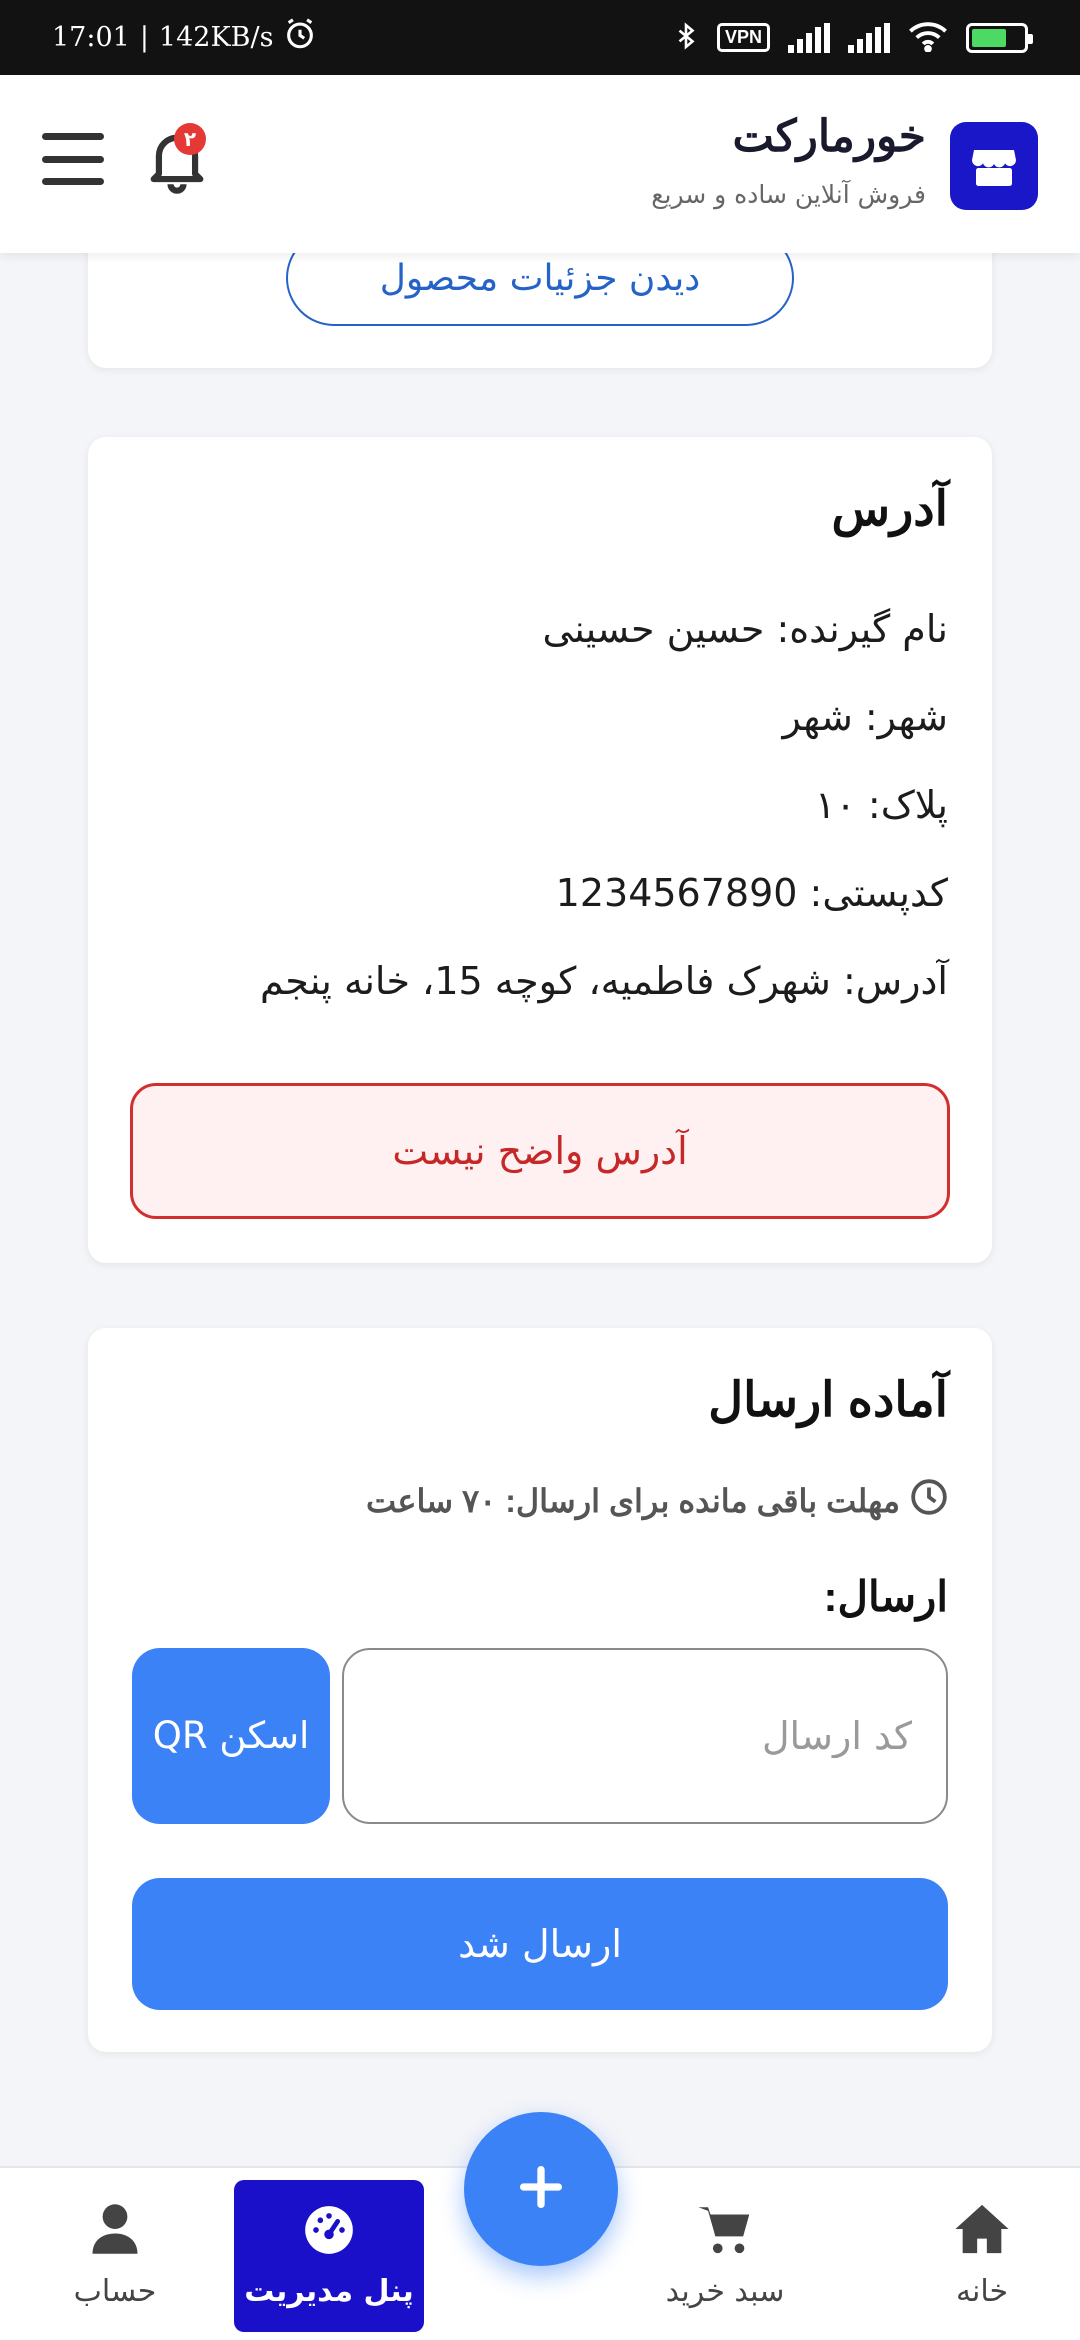 This screenshot has height=2340, width=1080. What do you see at coordinates (982, 2233) in the screenshot?
I see `home-icon` at bounding box center [982, 2233].